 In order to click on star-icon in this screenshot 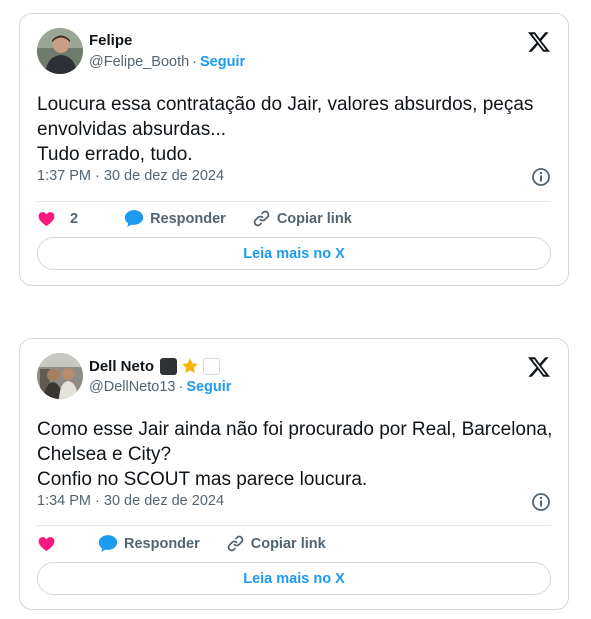, I will do `click(190, 366)`.